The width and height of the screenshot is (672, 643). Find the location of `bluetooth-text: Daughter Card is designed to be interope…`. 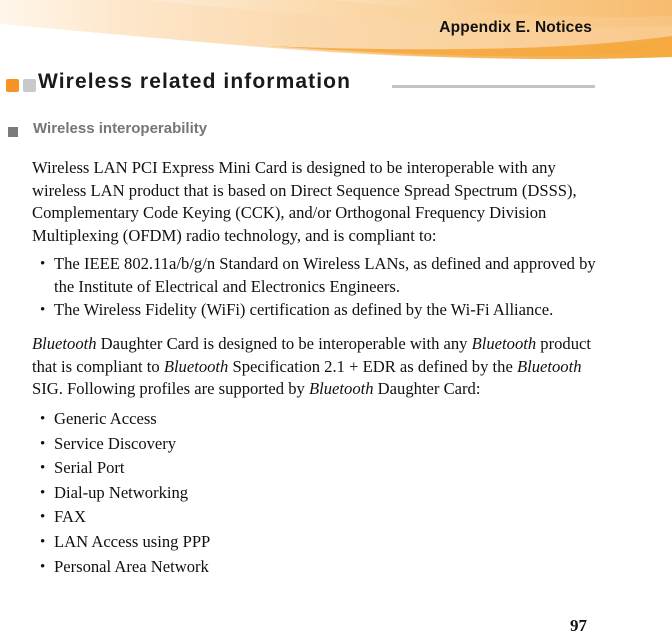

bluetooth-text: Daughter Card is designed to be interope… is located at coordinates (284, 344).